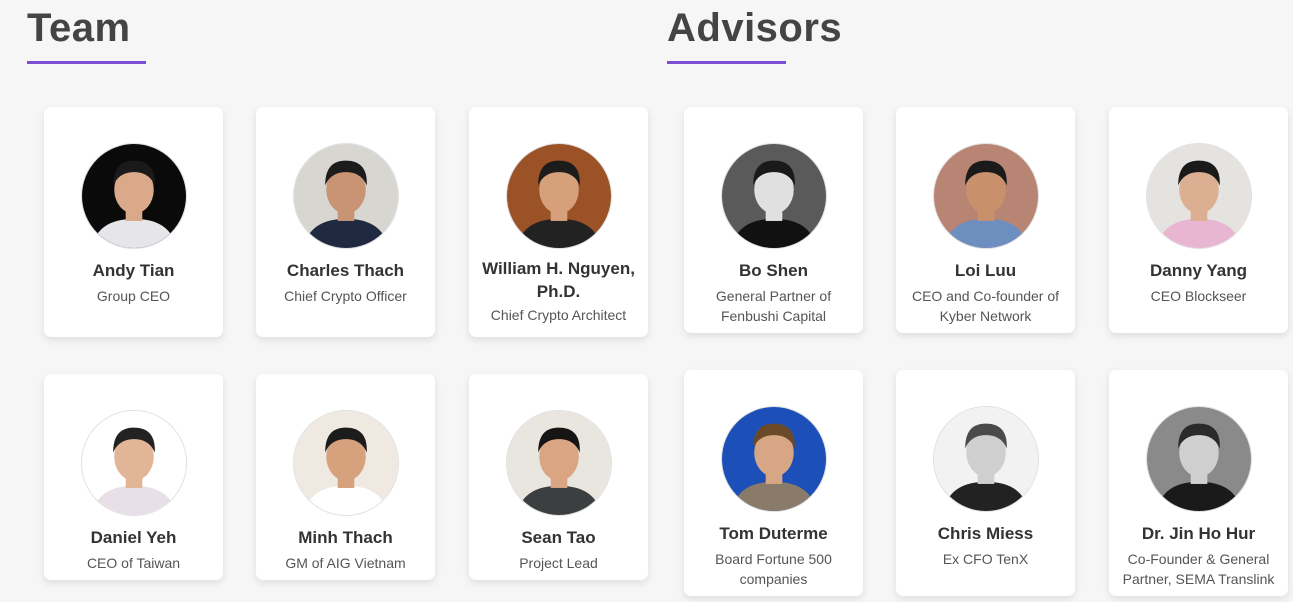  Describe the element at coordinates (773, 270) in the screenshot. I see `member-name: Bo Shen` at that location.